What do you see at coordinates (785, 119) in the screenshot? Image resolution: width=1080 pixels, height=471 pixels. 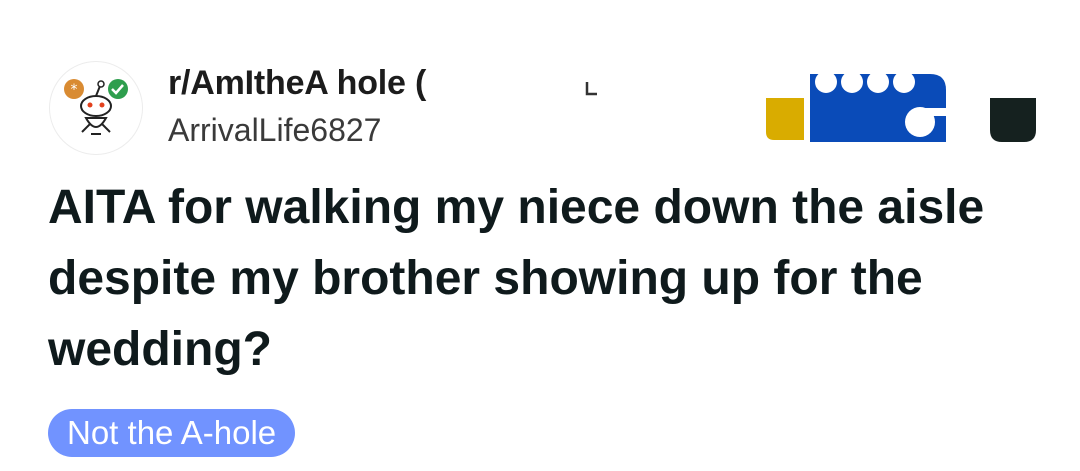 I see `gold-award-icon` at bounding box center [785, 119].